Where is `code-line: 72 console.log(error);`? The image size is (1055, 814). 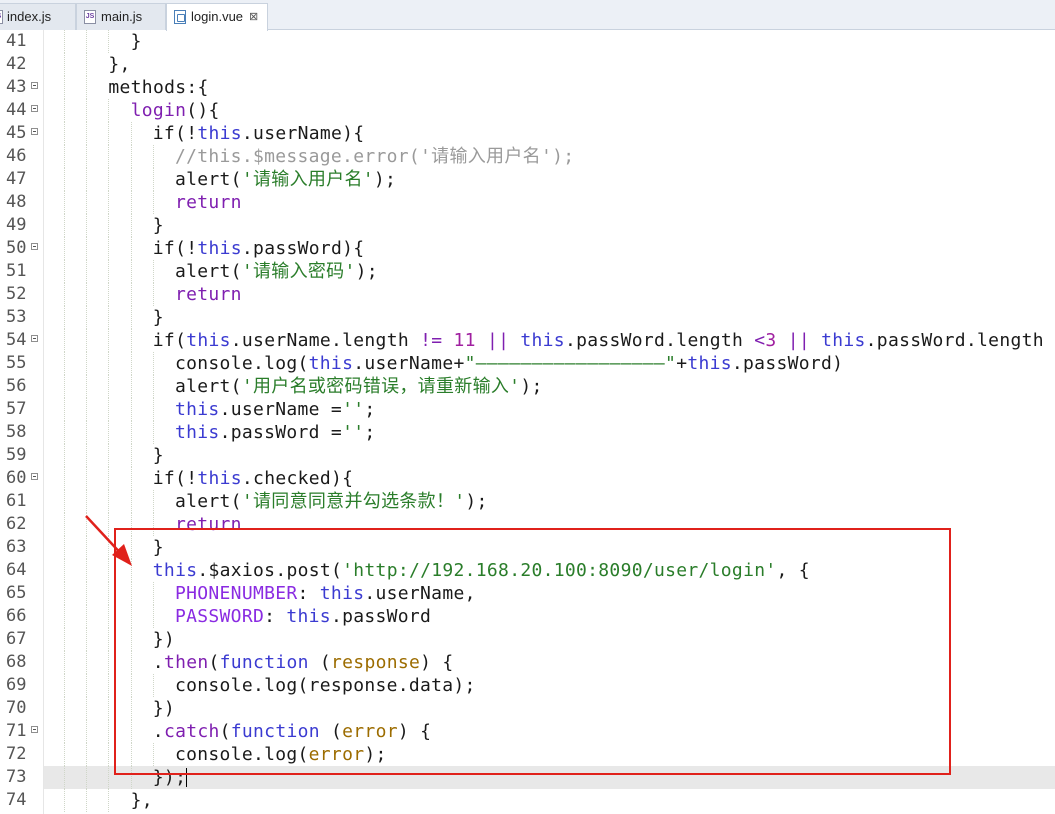
code-line: 72 console.log(error); is located at coordinates (527, 754).